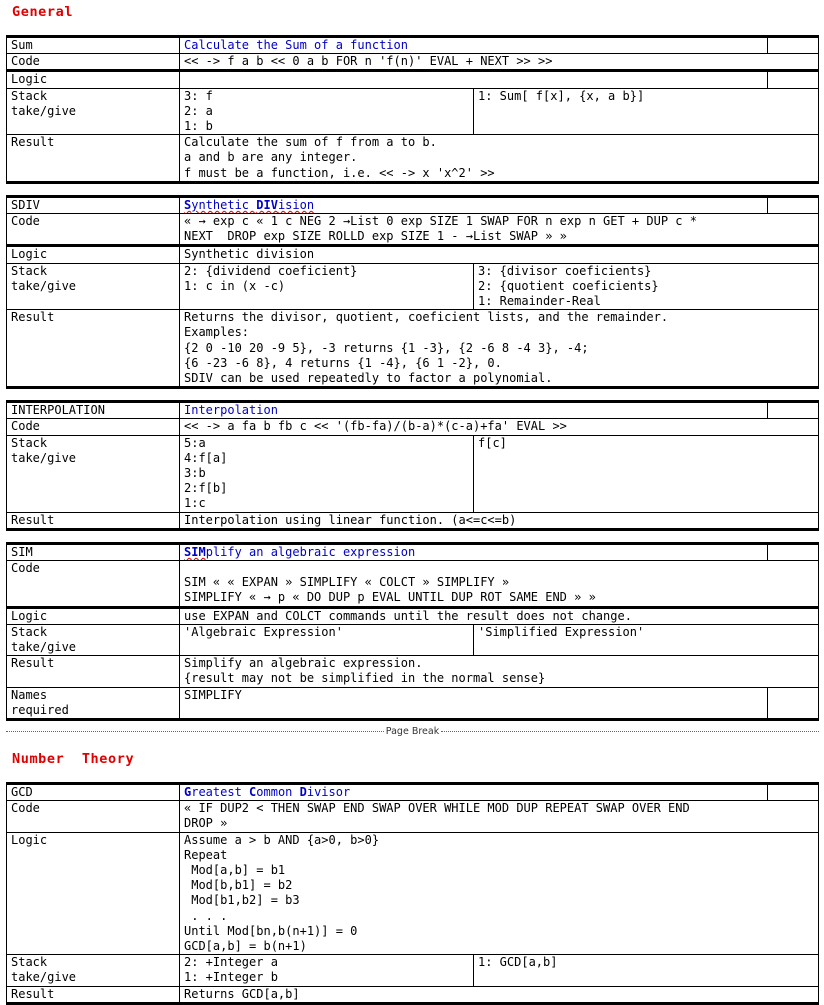  I want to click on table-row-header: SIM SIMplify an algebraic expression, so click(412, 552).